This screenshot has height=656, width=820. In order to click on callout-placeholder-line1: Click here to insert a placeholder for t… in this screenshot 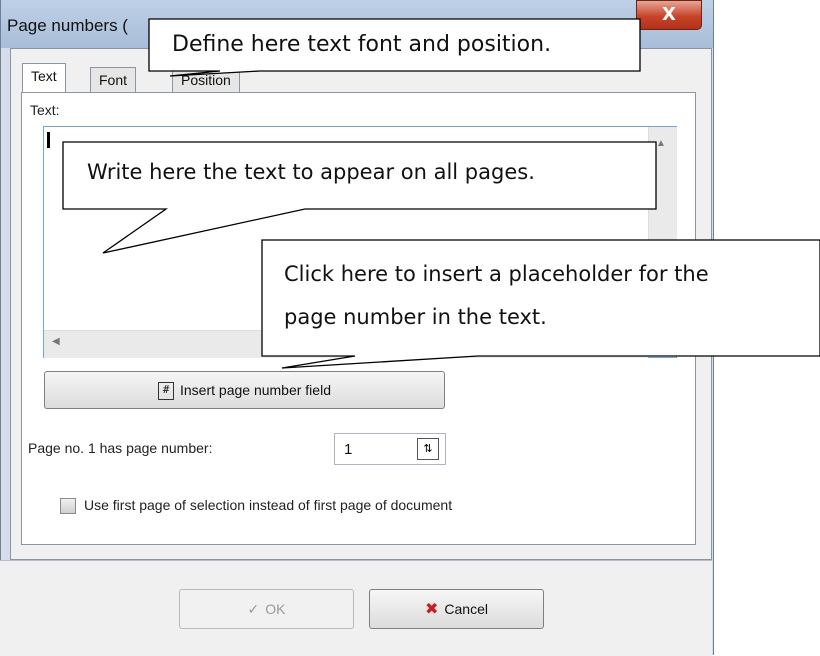, I will do `click(496, 274)`.